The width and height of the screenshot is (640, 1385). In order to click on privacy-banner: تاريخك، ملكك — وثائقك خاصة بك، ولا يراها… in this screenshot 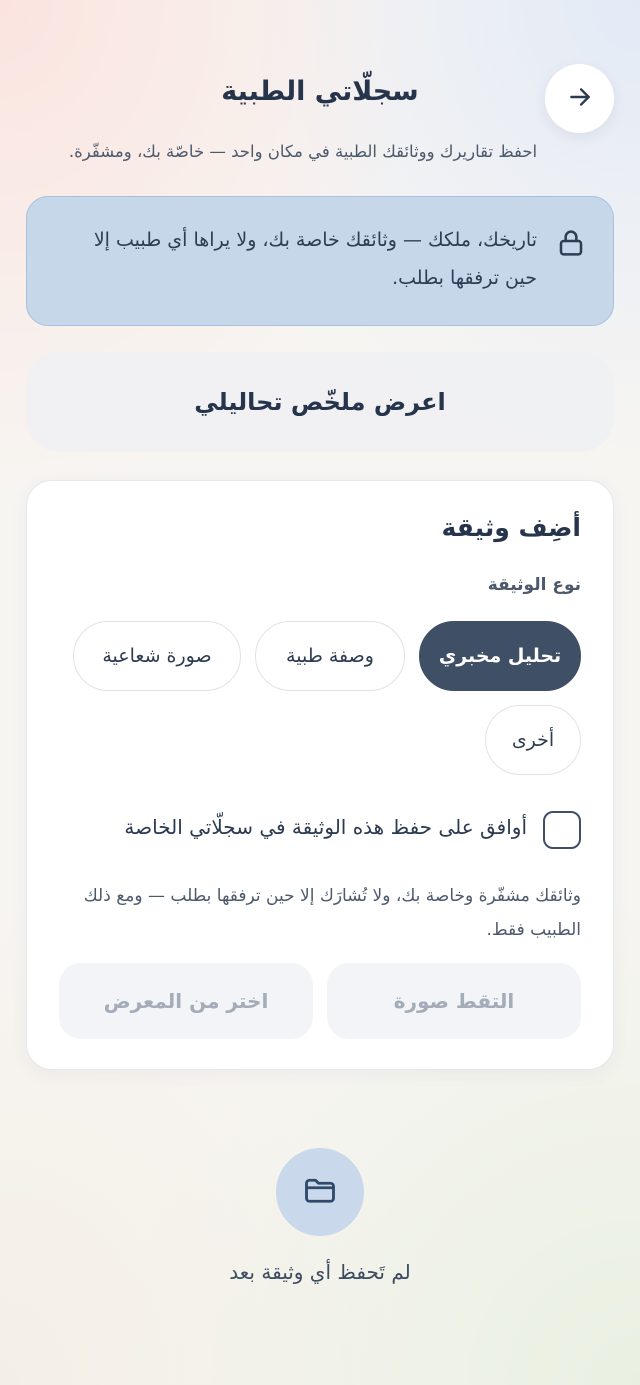, I will do `click(320, 261)`.